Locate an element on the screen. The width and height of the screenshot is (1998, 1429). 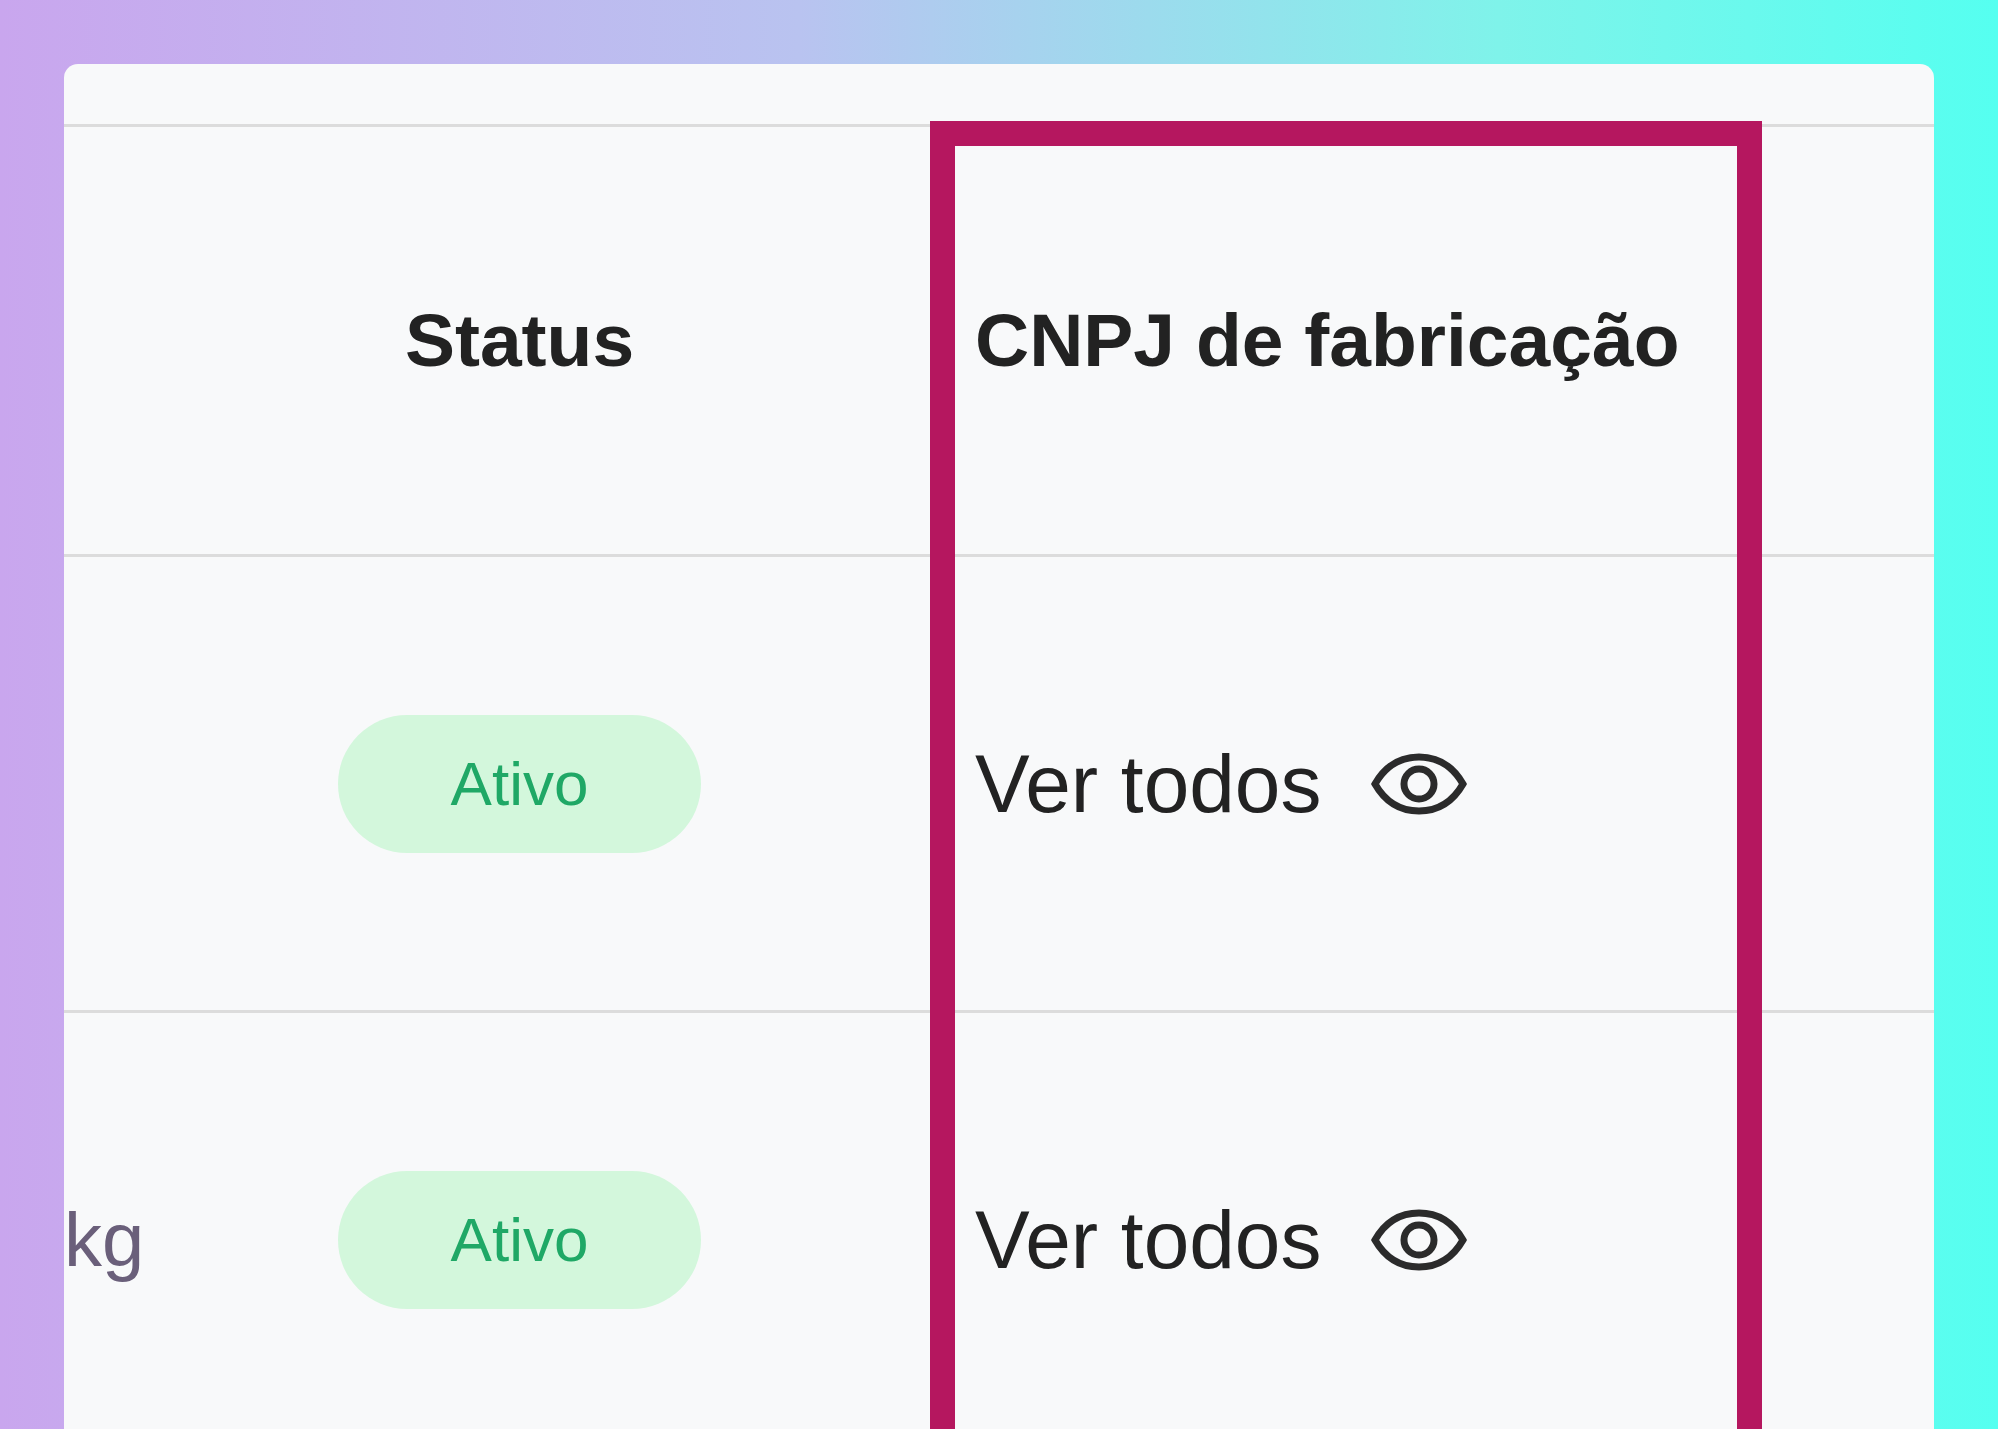
column-header: Status is located at coordinates (519, 341).